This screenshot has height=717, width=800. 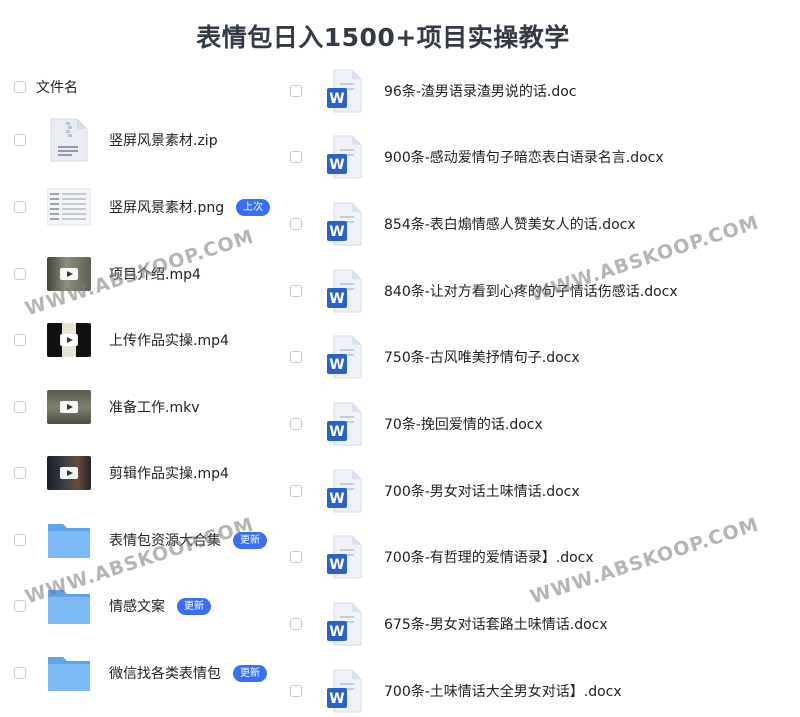 I want to click on file-name: 竖屏风景素材.png, so click(x=167, y=208).